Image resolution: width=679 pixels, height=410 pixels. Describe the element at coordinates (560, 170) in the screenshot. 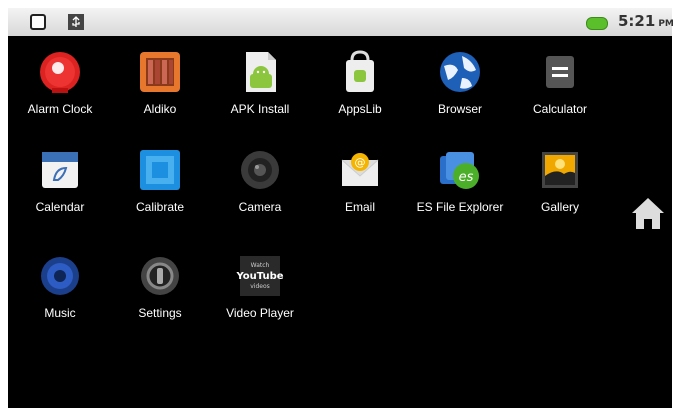

I see `gallery-icon` at that location.